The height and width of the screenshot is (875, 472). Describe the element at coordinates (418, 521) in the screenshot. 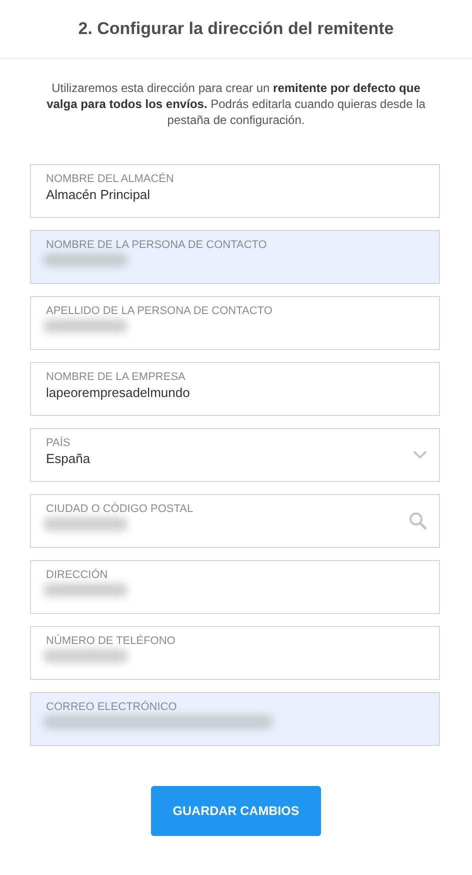

I see `search-icon` at that location.